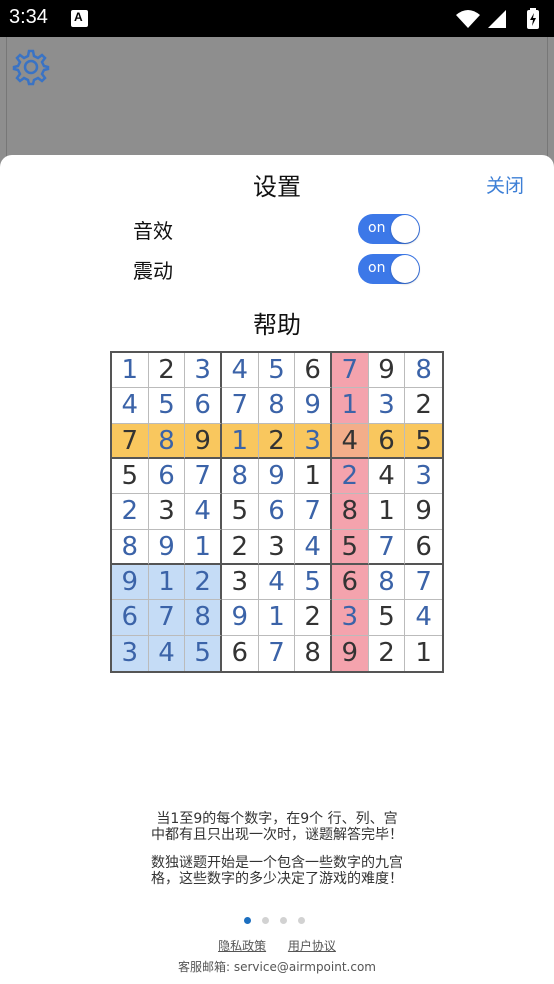 This screenshot has height=984, width=554. I want to click on help-title: 帮助, so click(277, 325).